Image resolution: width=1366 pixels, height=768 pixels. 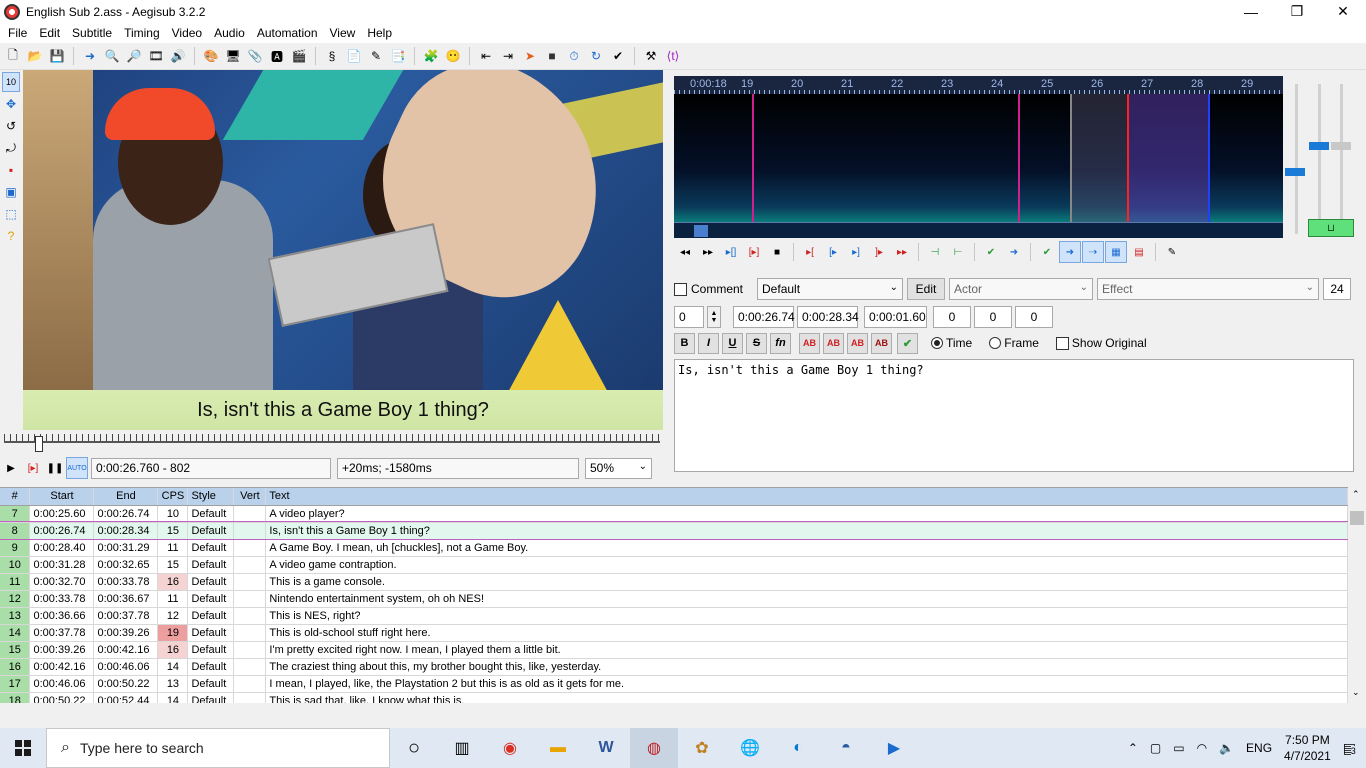 I want to click on properties-icon: 🖥, so click(x=233, y=56).